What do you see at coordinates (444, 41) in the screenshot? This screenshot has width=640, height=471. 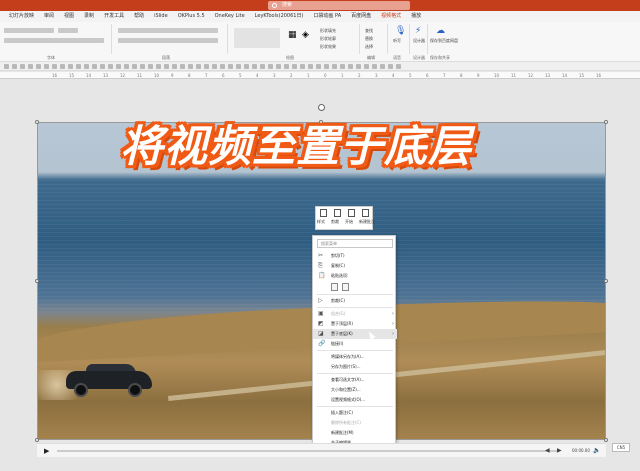 I see `save-share-button: 保存到百度网盘` at bounding box center [444, 41].